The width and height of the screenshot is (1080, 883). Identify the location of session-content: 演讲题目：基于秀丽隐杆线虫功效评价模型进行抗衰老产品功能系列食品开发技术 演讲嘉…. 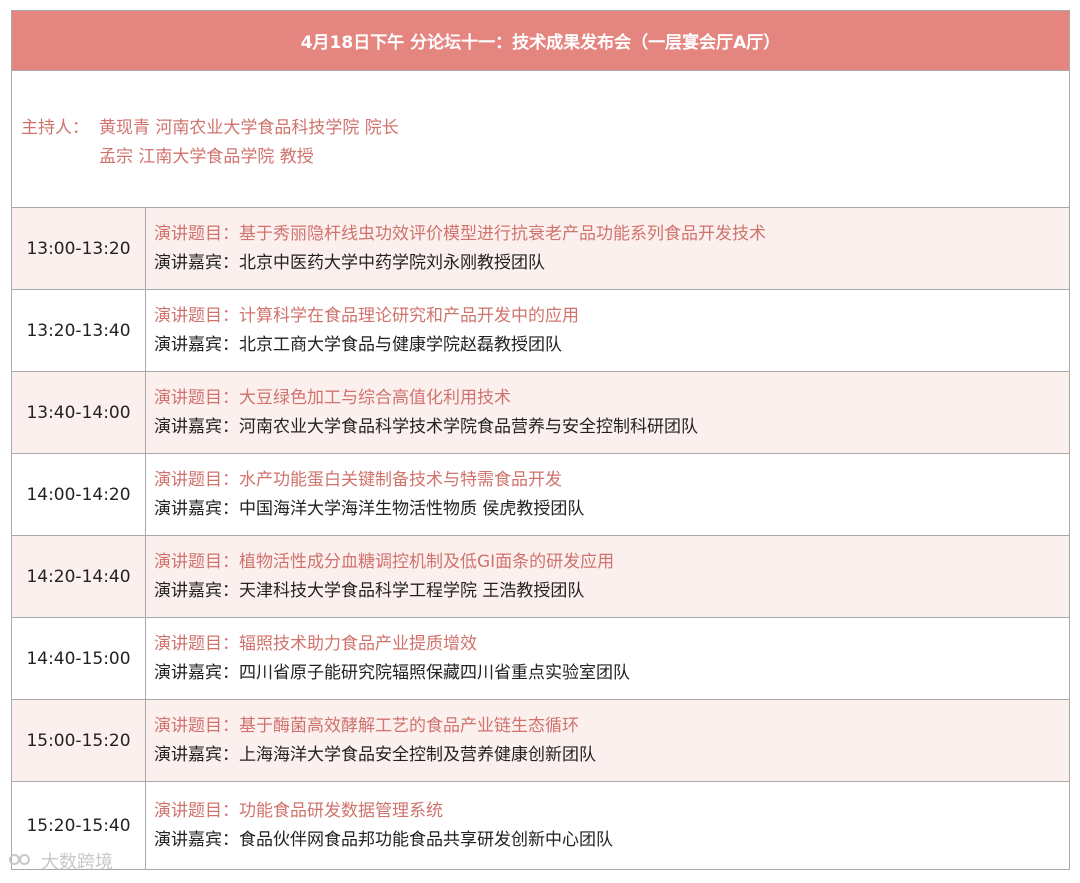
(607, 248).